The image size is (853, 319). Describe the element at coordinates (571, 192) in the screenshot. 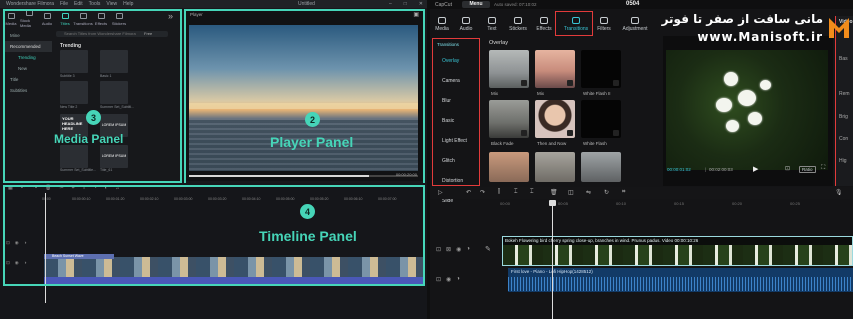

I see `freeze-icon: ◫` at that location.